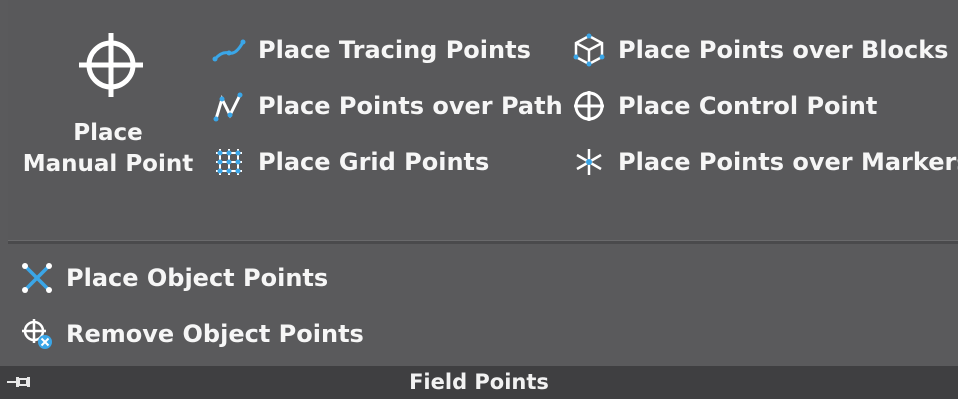  What do you see at coordinates (37, 278) in the screenshot?
I see `object-points-icon` at bounding box center [37, 278].